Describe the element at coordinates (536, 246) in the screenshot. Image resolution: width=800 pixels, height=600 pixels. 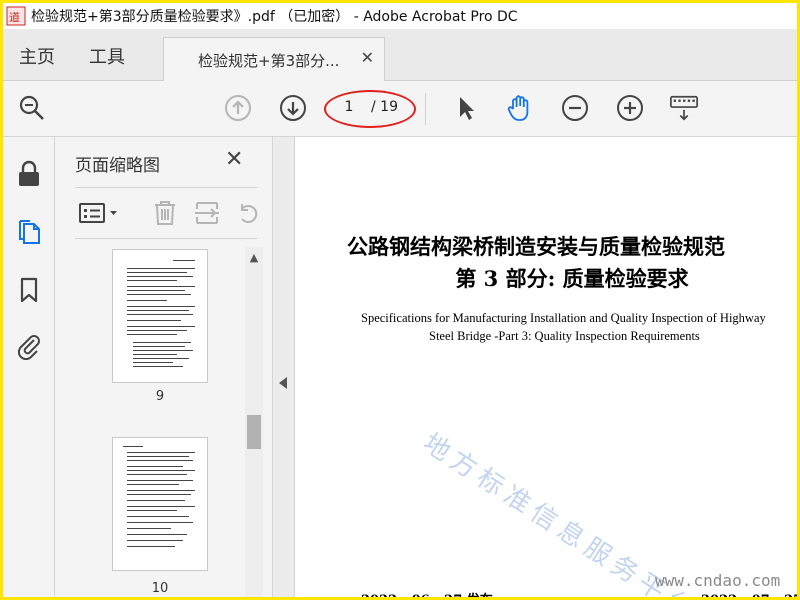
I see `document-title-cn-line1: 公路钢结构梁桥制造安装与质量检验规范` at that location.